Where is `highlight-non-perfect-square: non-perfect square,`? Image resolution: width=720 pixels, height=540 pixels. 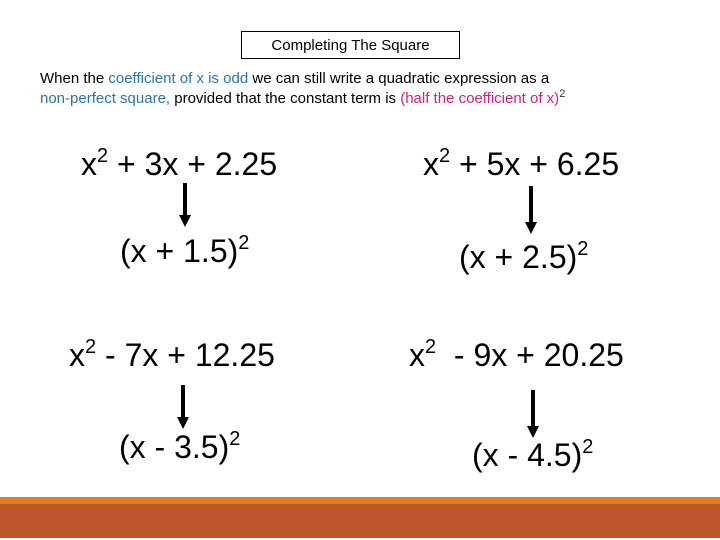
highlight-non-perfect-square: non-perfect square, is located at coordinates (105, 98).